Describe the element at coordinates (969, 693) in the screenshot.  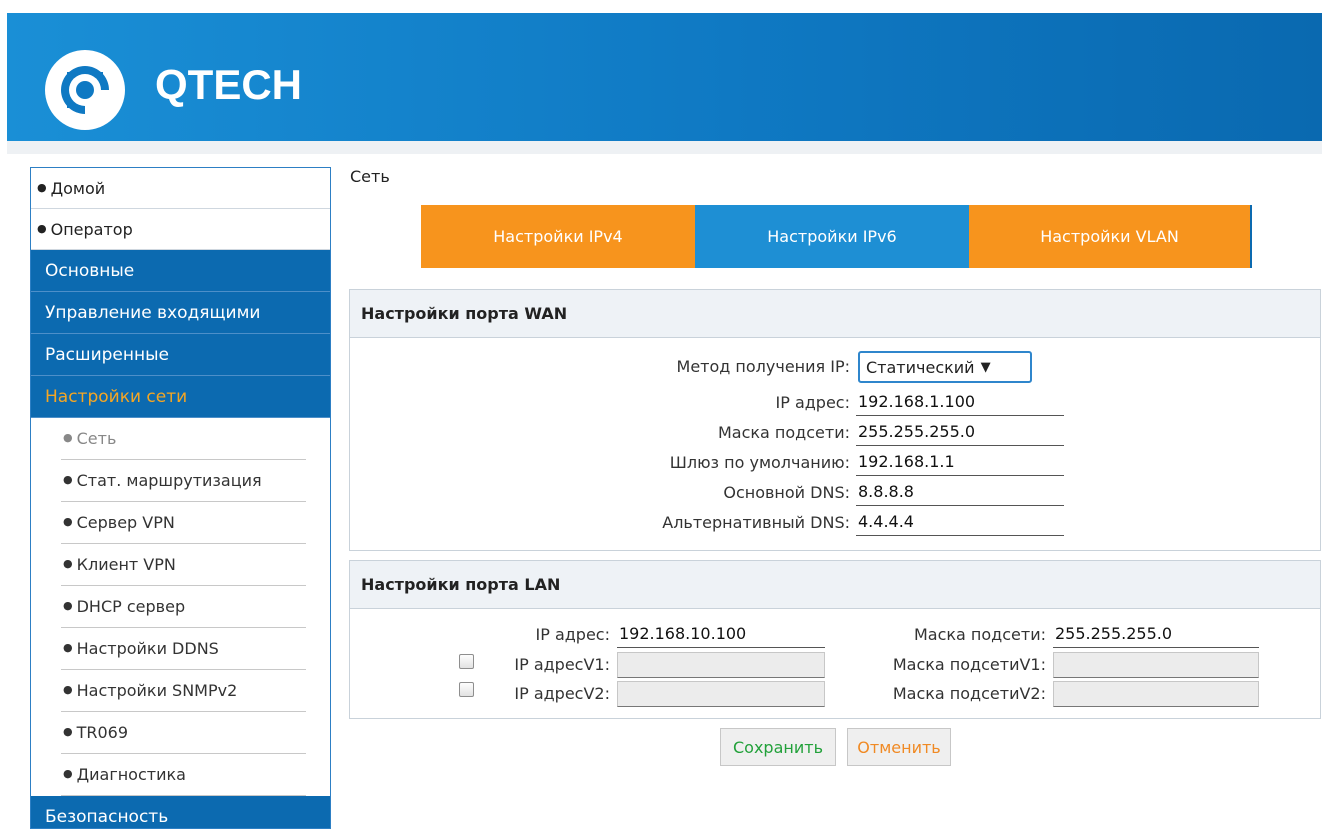
I see `lan-mask-v2-label: Маска подсетиV2:` at that location.